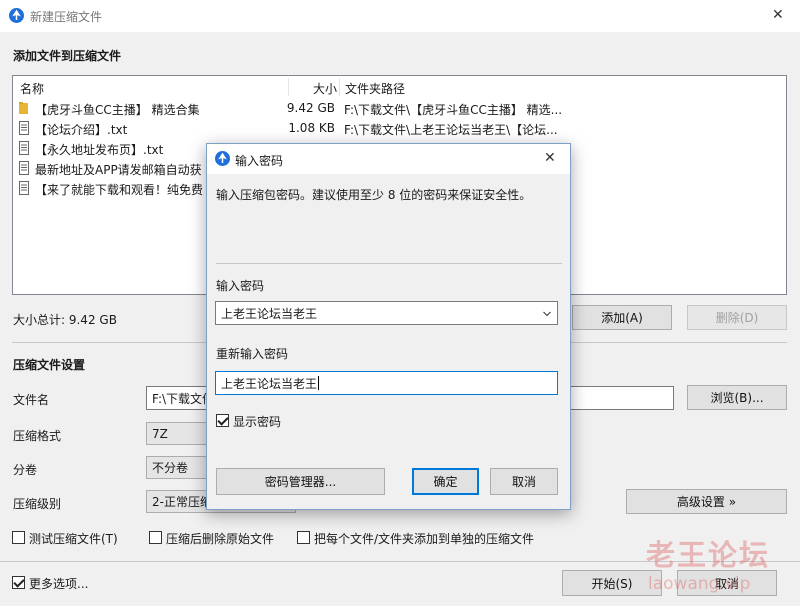 This screenshot has width=800, height=606. I want to click on filename-label: 文件名, so click(31, 400).